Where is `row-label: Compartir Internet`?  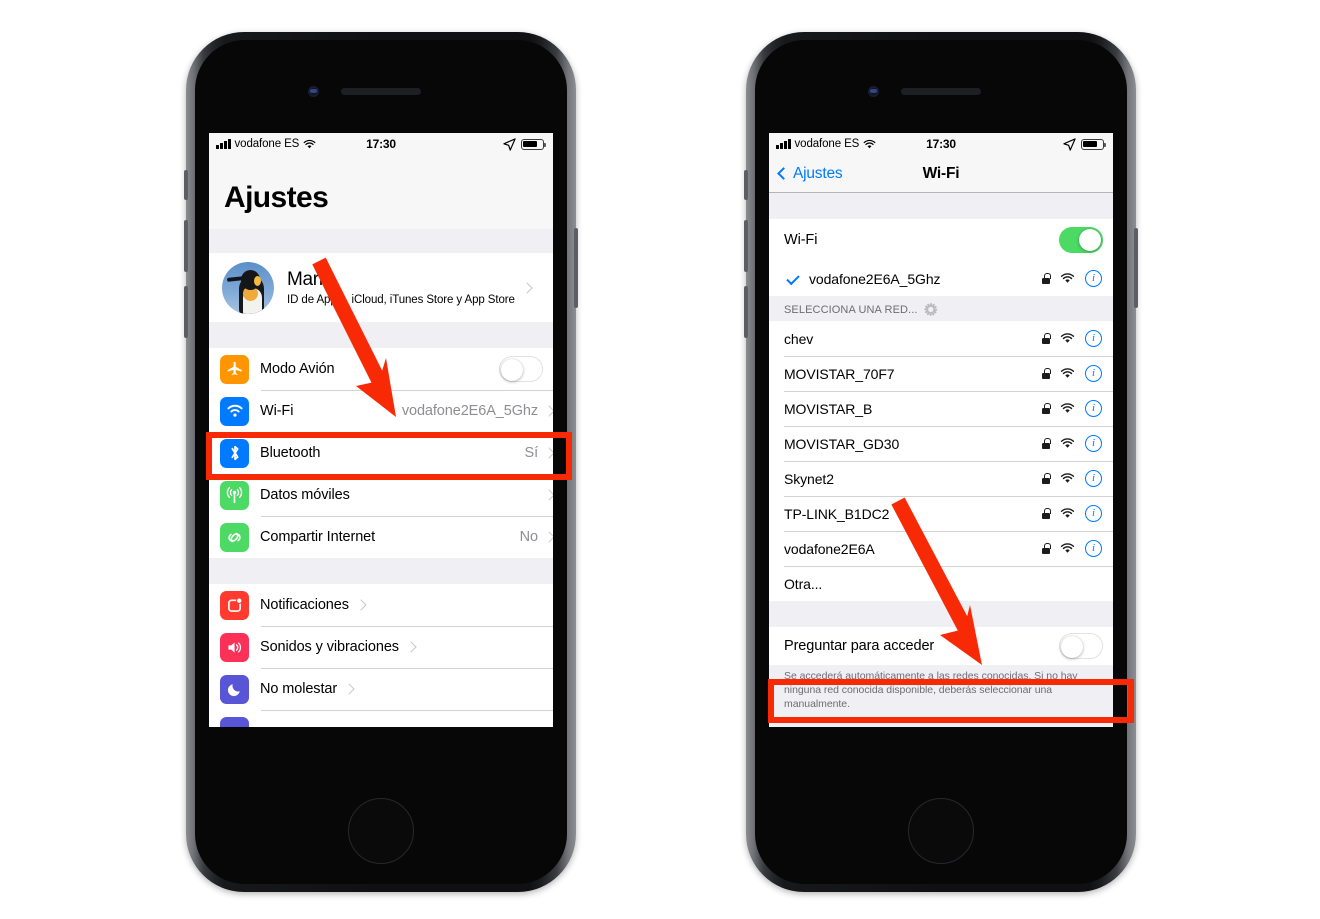 row-label: Compartir Internet is located at coordinates (318, 537).